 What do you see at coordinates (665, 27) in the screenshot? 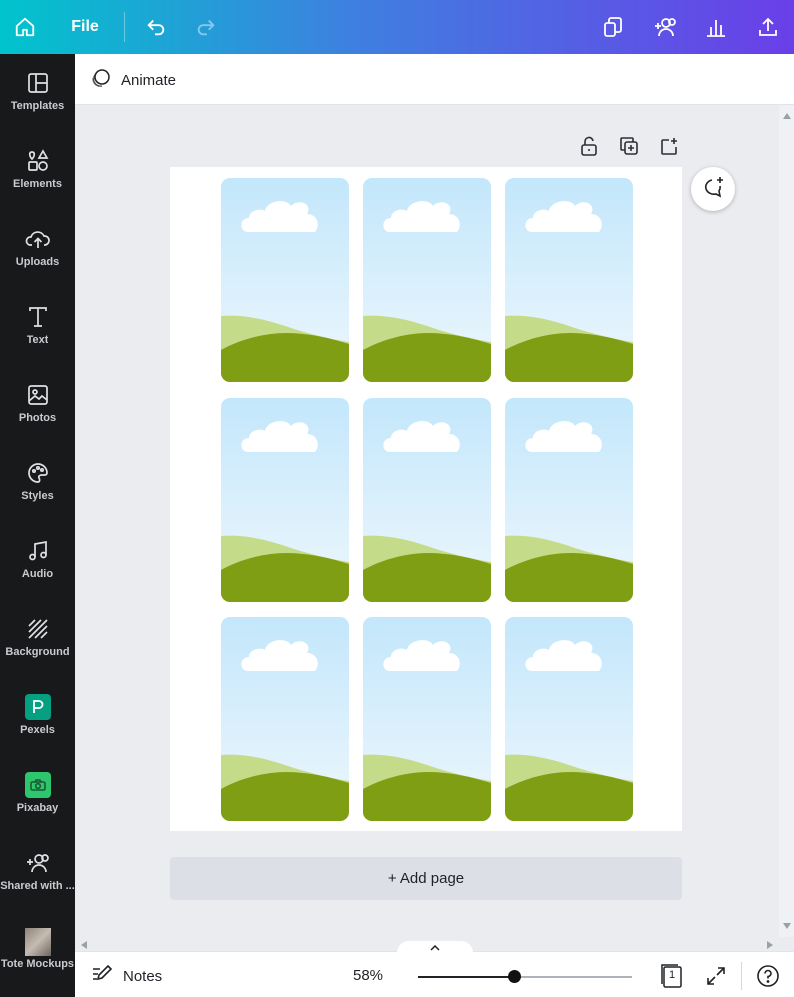
I see `share-people-icon` at bounding box center [665, 27].